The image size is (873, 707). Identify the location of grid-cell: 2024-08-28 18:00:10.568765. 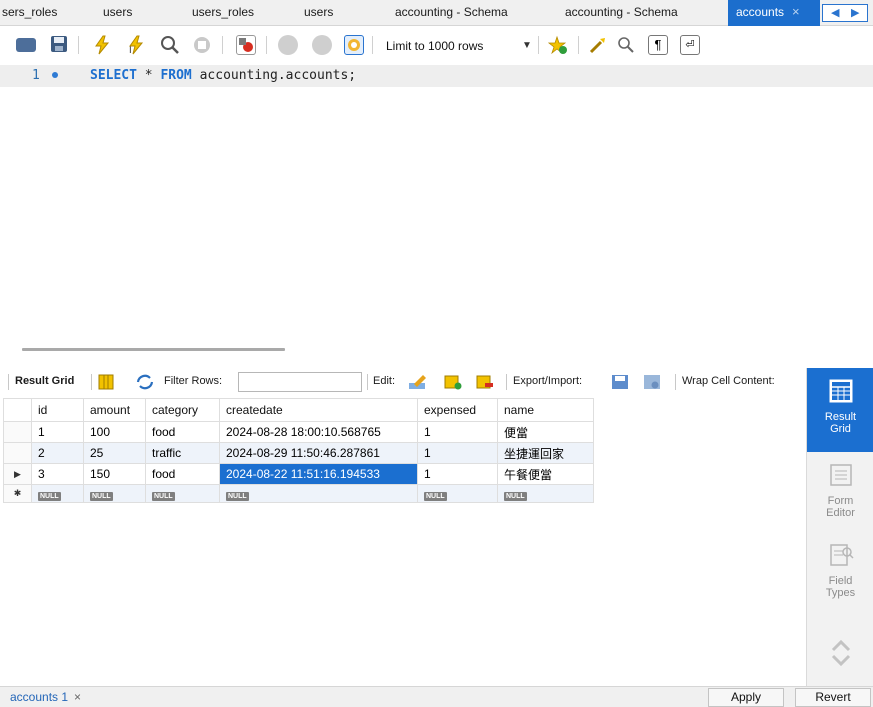
(318, 432).